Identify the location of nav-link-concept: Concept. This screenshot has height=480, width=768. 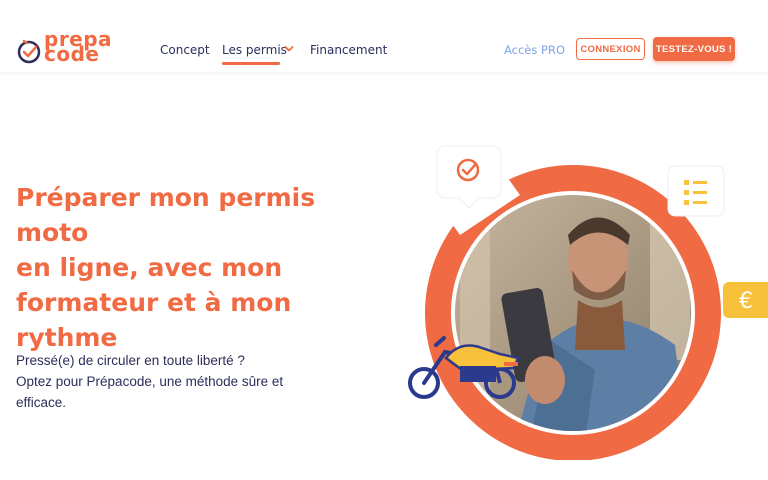
(185, 50).